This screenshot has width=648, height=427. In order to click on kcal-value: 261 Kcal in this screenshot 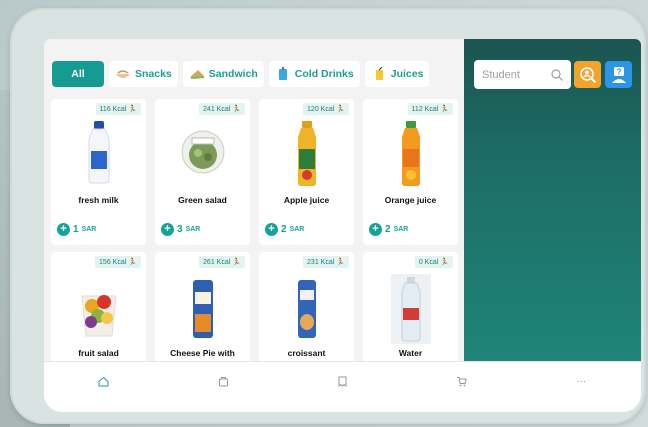, I will do `click(217, 262)`.